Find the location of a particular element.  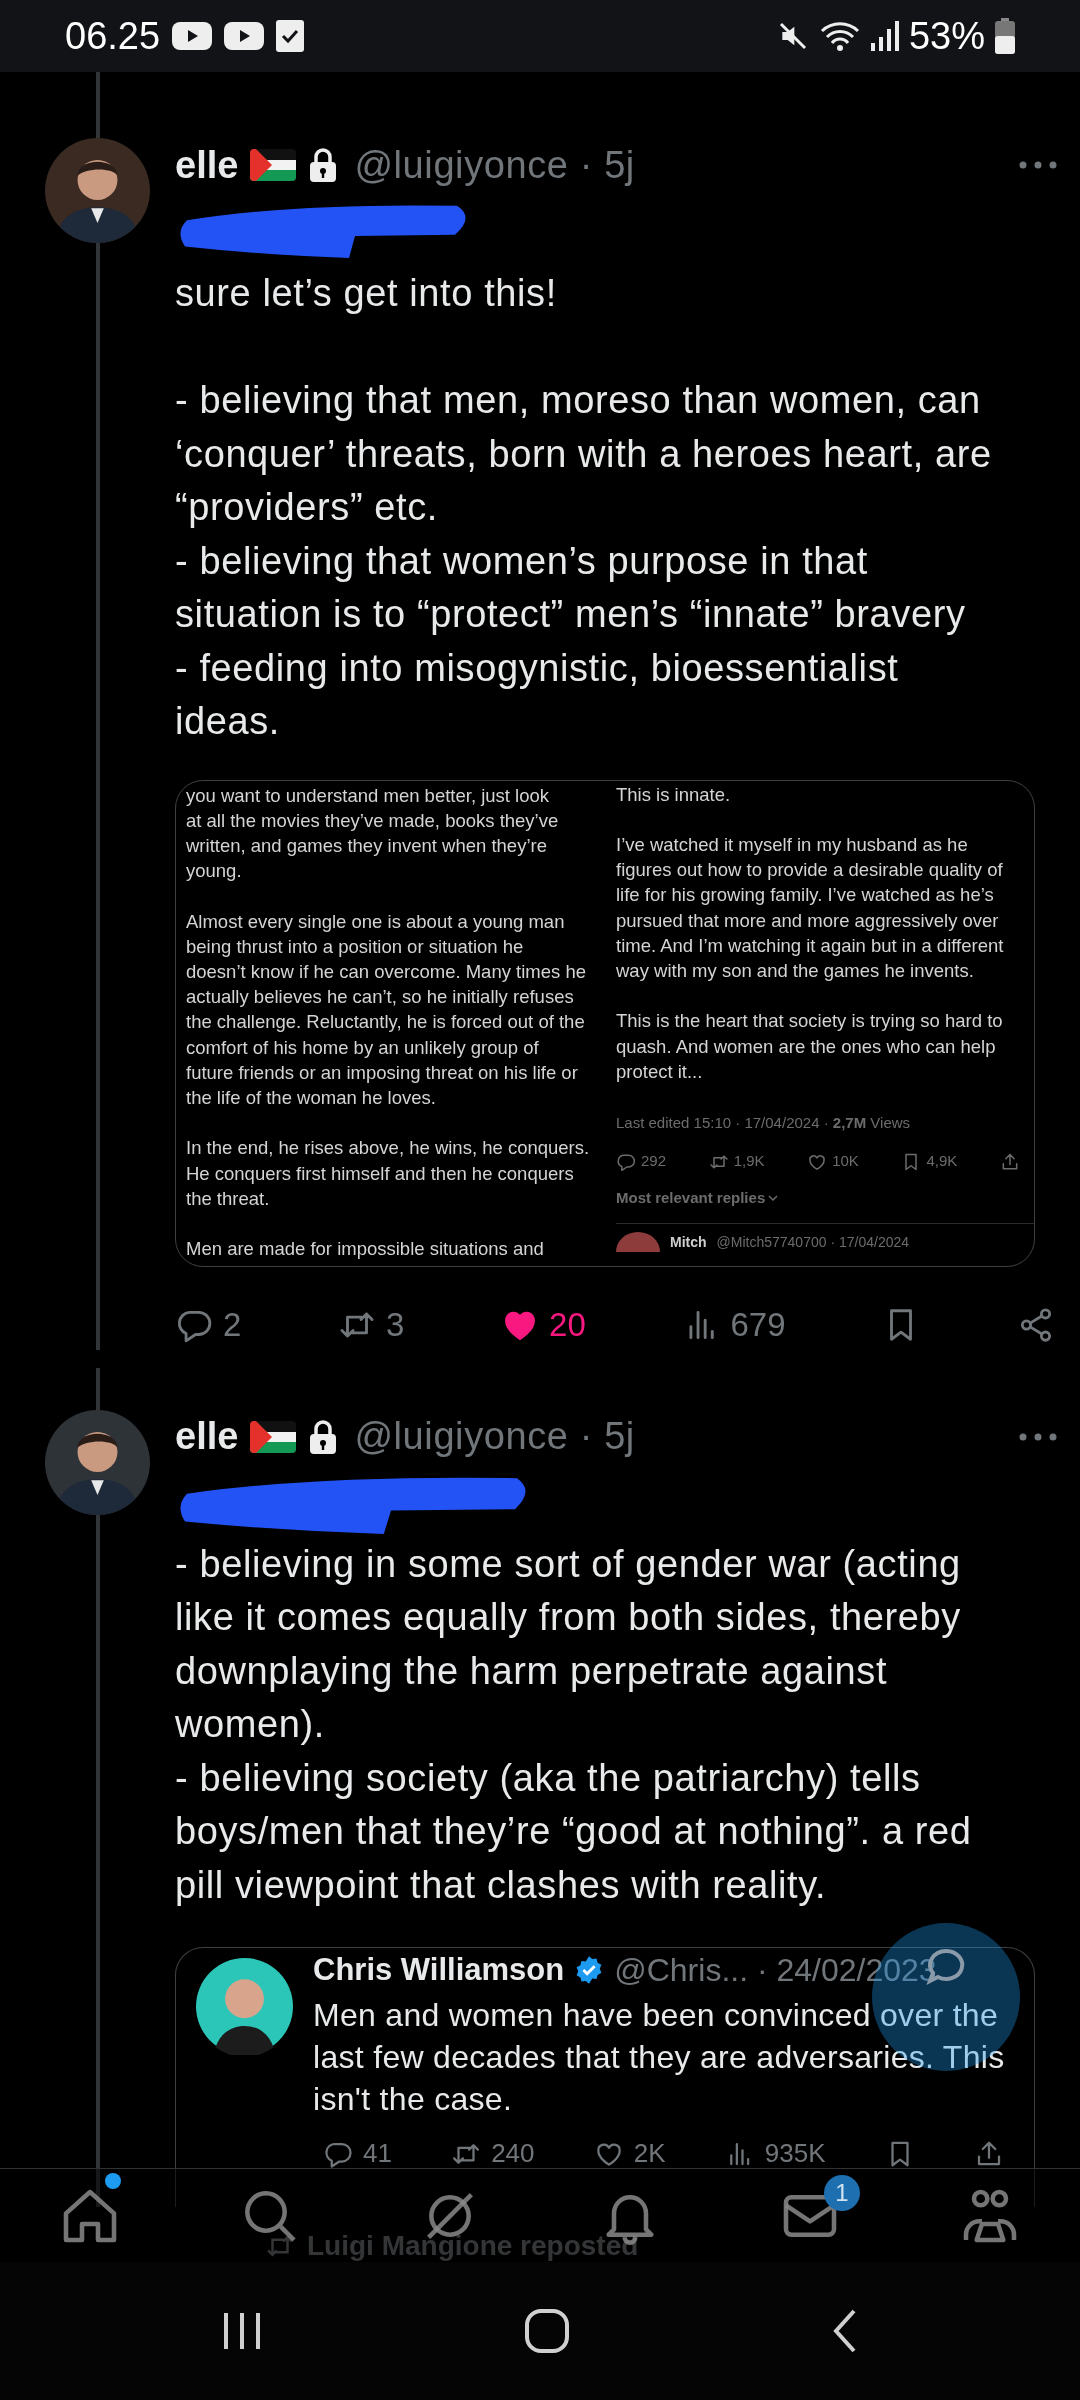

reply-author: Mitch is located at coordinates (688, 1243).